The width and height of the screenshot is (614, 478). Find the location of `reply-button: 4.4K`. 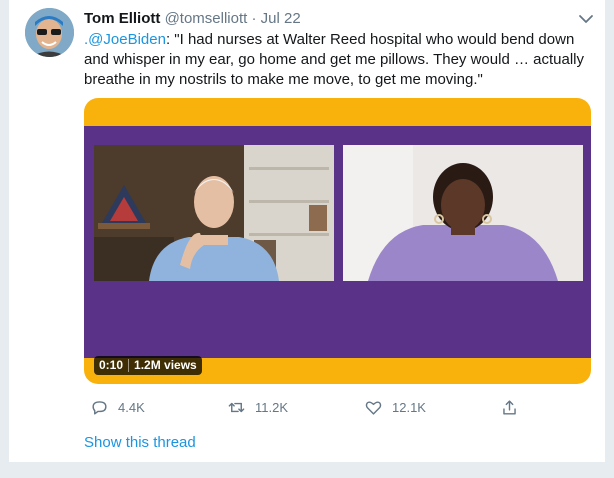

reply-button: 4.4K is located at coordinates (117, 407).